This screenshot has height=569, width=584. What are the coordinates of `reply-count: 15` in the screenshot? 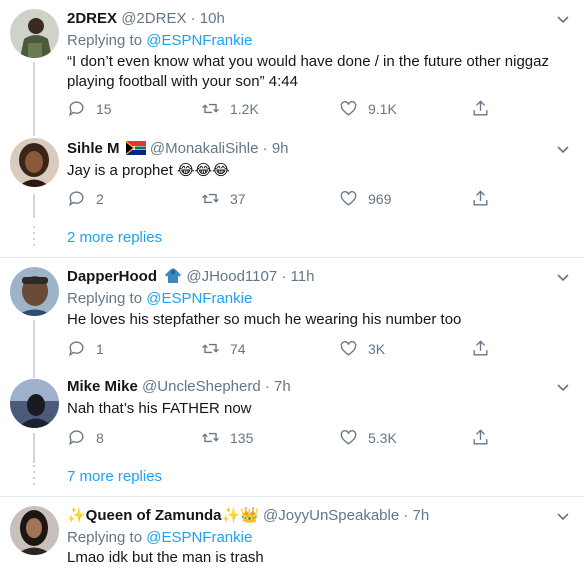 It's located at (104, 108).